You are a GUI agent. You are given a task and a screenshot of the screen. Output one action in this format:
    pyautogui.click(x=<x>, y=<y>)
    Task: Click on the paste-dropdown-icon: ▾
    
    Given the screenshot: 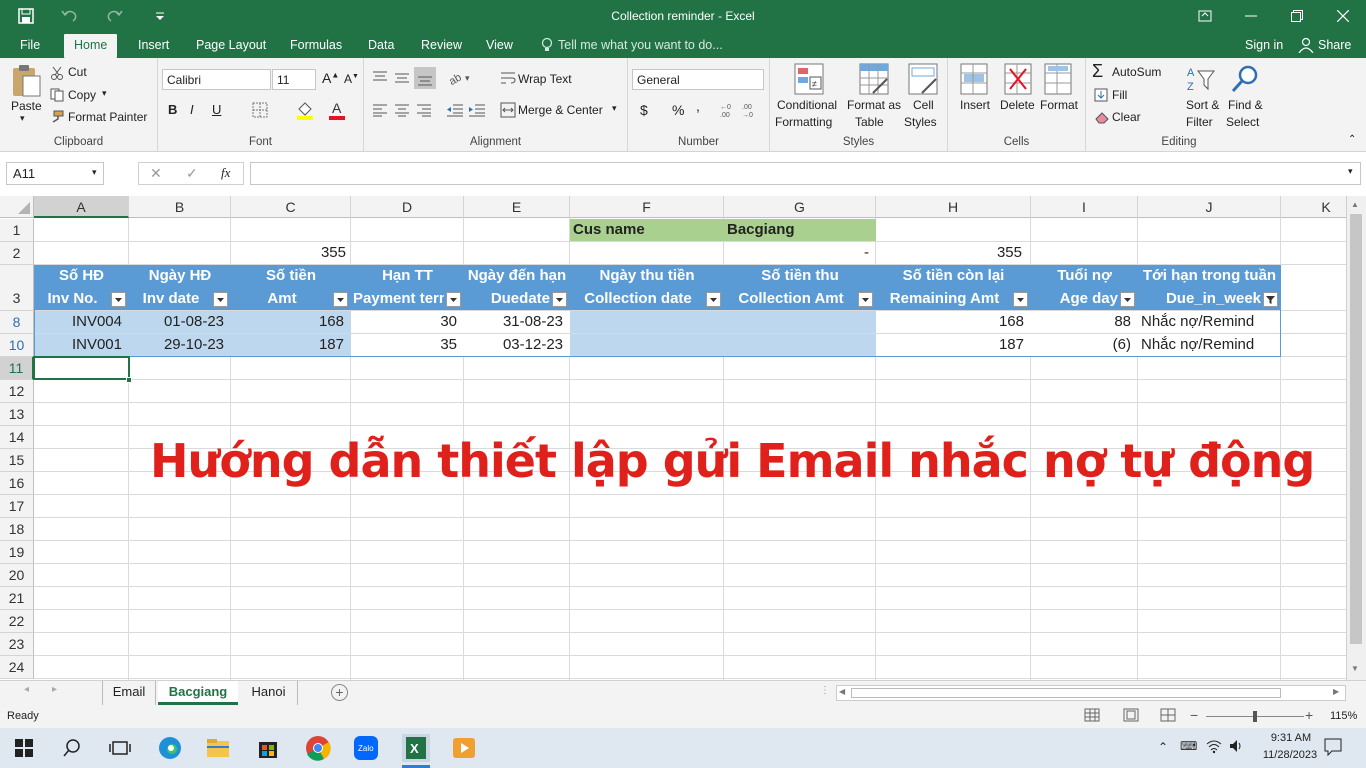 What is the action you would take?
    pyautogui.click(x=22, y=118)
    